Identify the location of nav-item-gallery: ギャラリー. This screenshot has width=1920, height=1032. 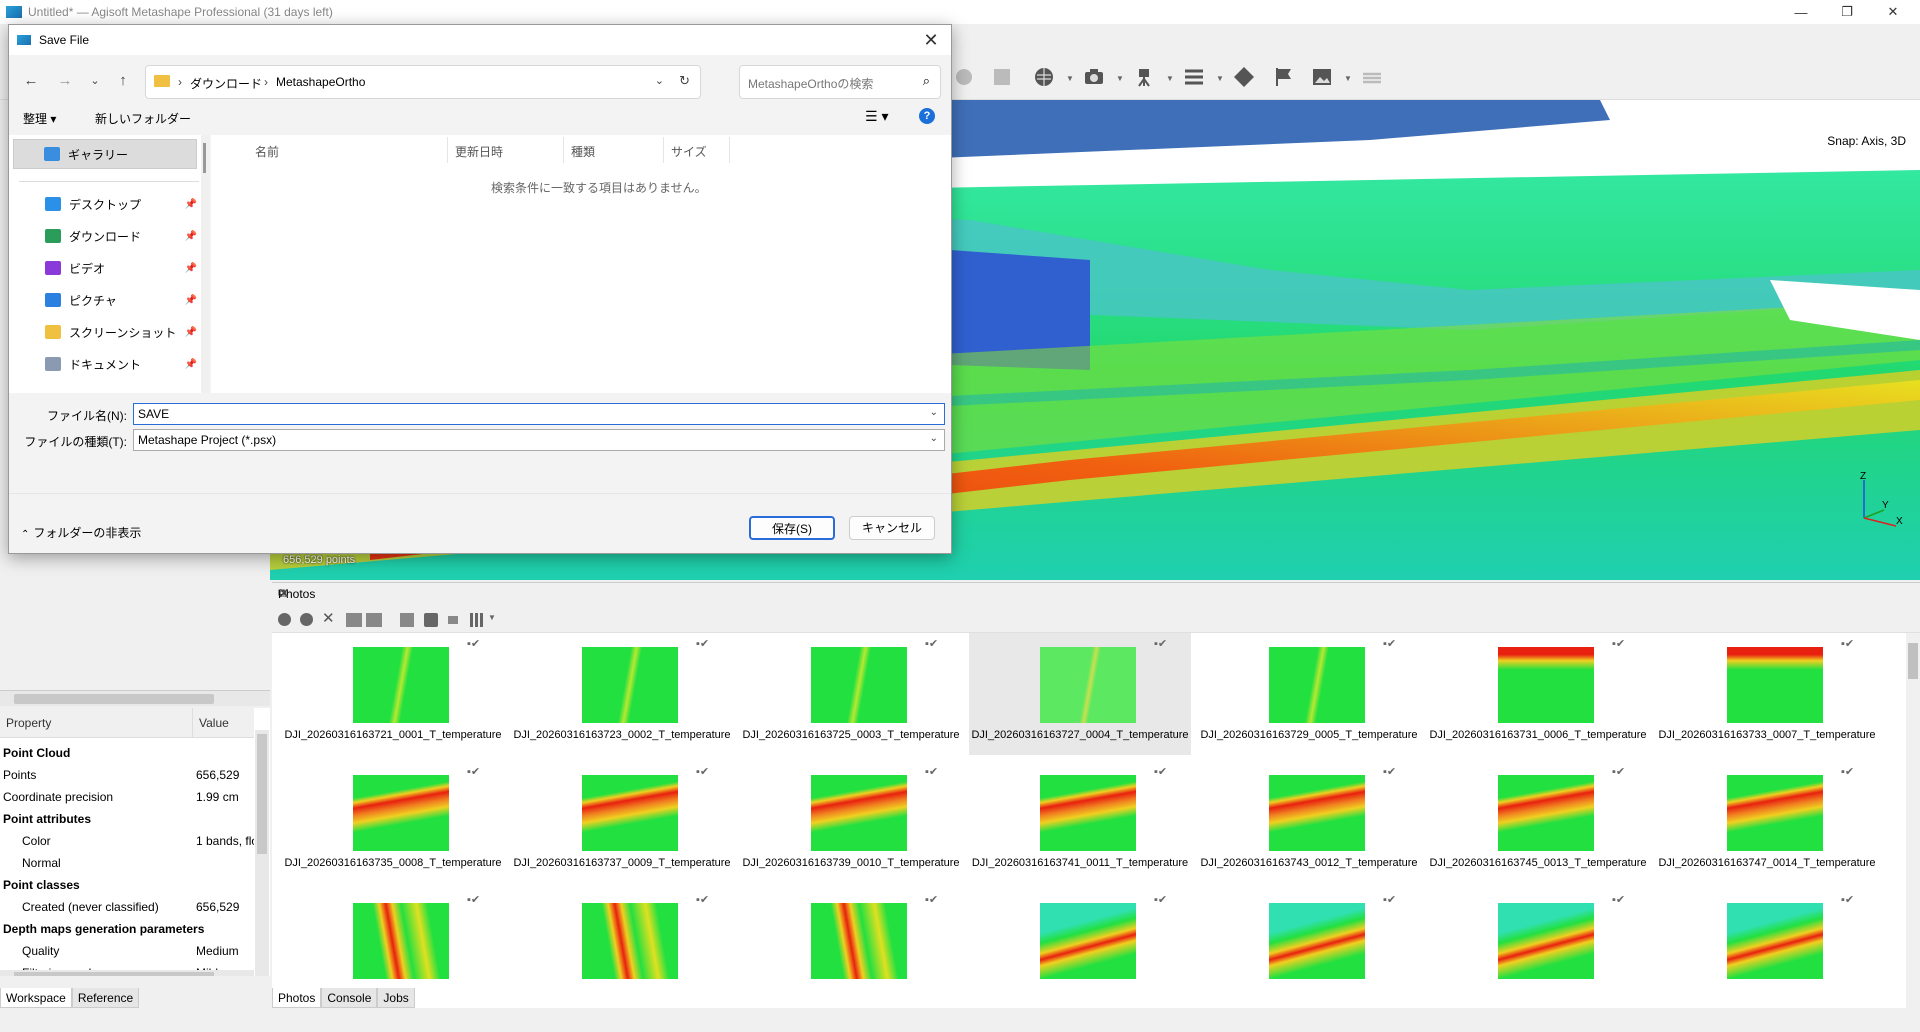
(105, 154).